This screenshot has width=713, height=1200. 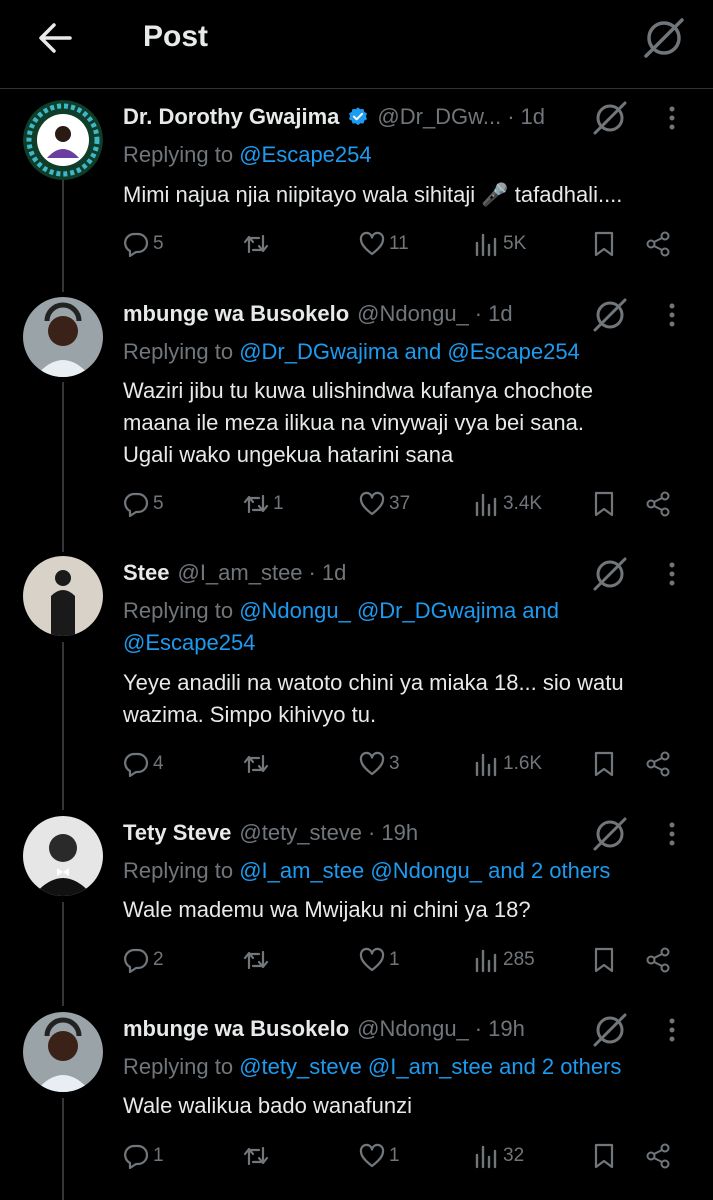 What do you see at coordinates (394, 959) in the screenshot?
I see `like-count: 1` at bounding box center [394, 959].